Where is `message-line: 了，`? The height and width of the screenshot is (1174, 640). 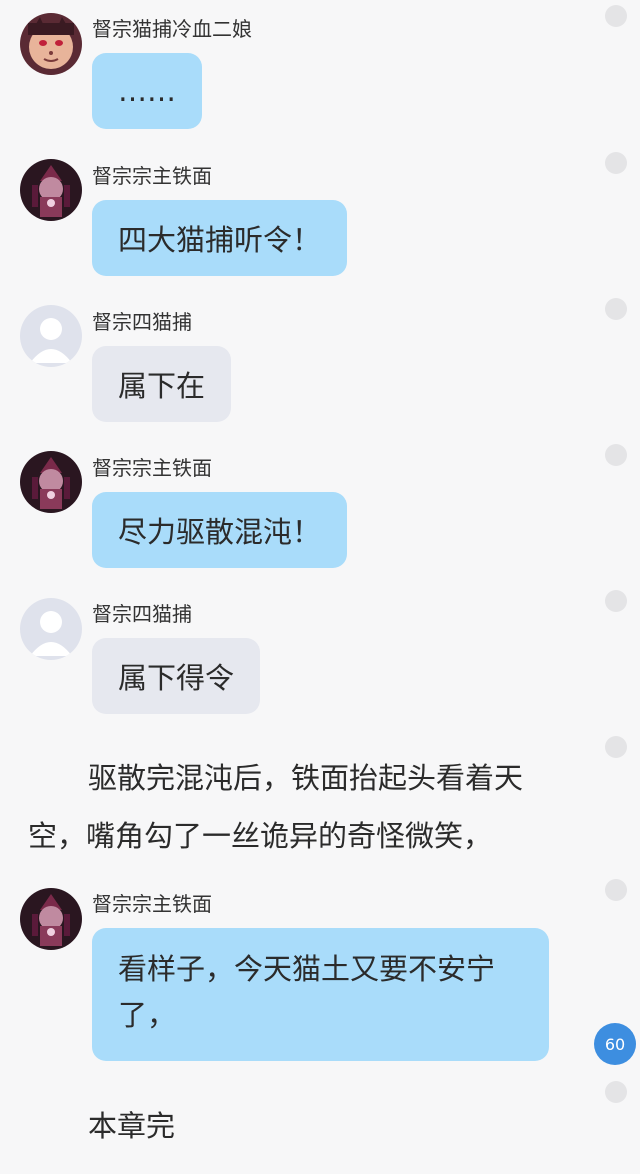
message-line: 了， is located at coordinates (147, 1015).